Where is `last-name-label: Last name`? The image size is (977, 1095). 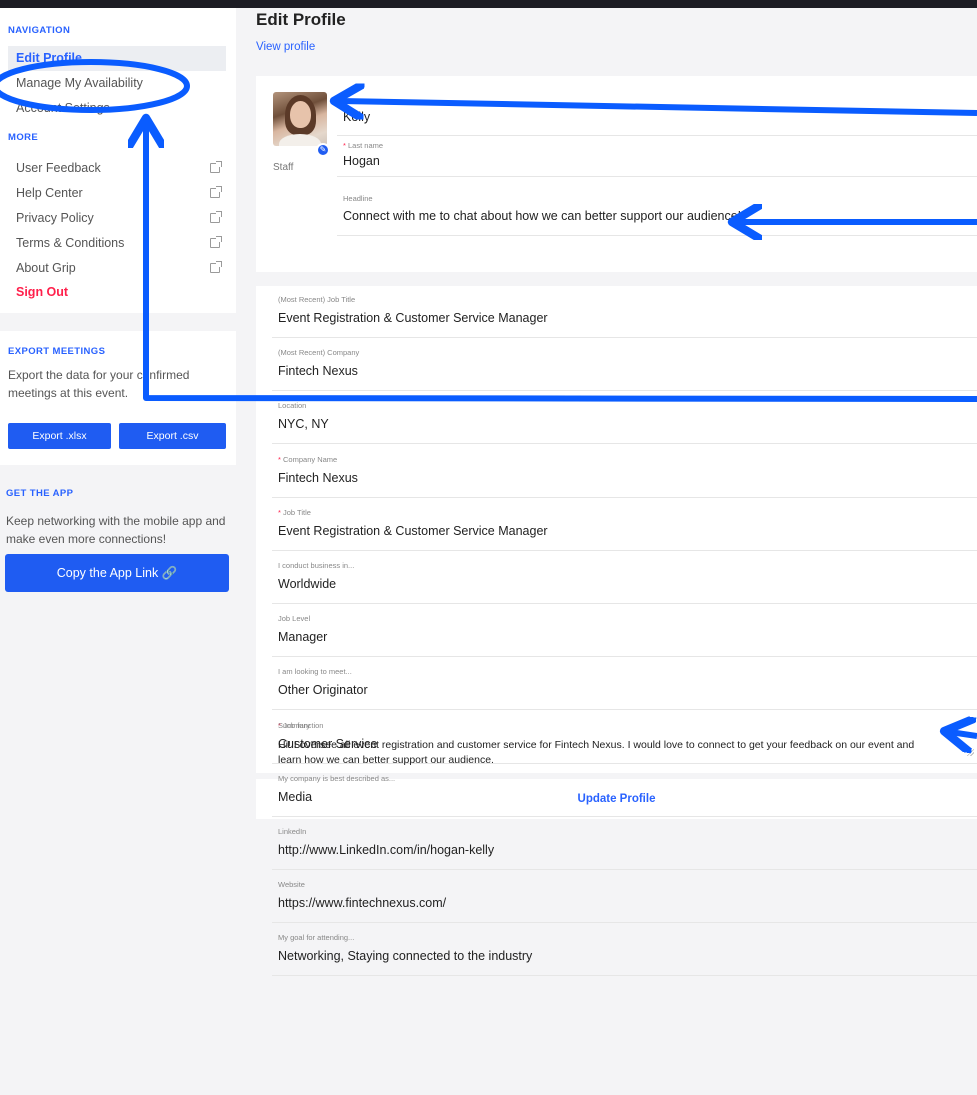 last-name-label: Last name is located at coordinates (366, 145).